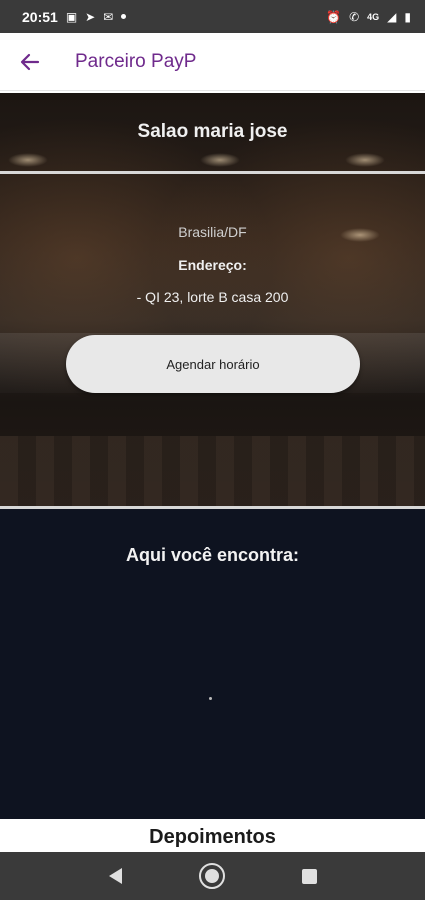  Describe the element at coordinates (309, 876) in the screenshot. I see `nav-recents-icon` at that location.